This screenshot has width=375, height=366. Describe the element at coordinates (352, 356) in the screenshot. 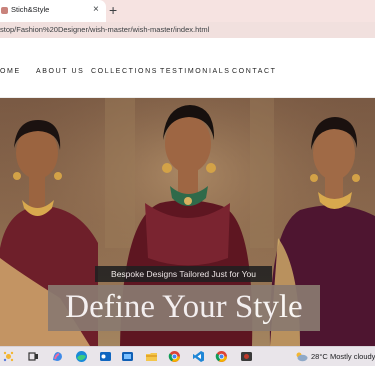

I see `weather-condition: Mostly cloudy` at that location.